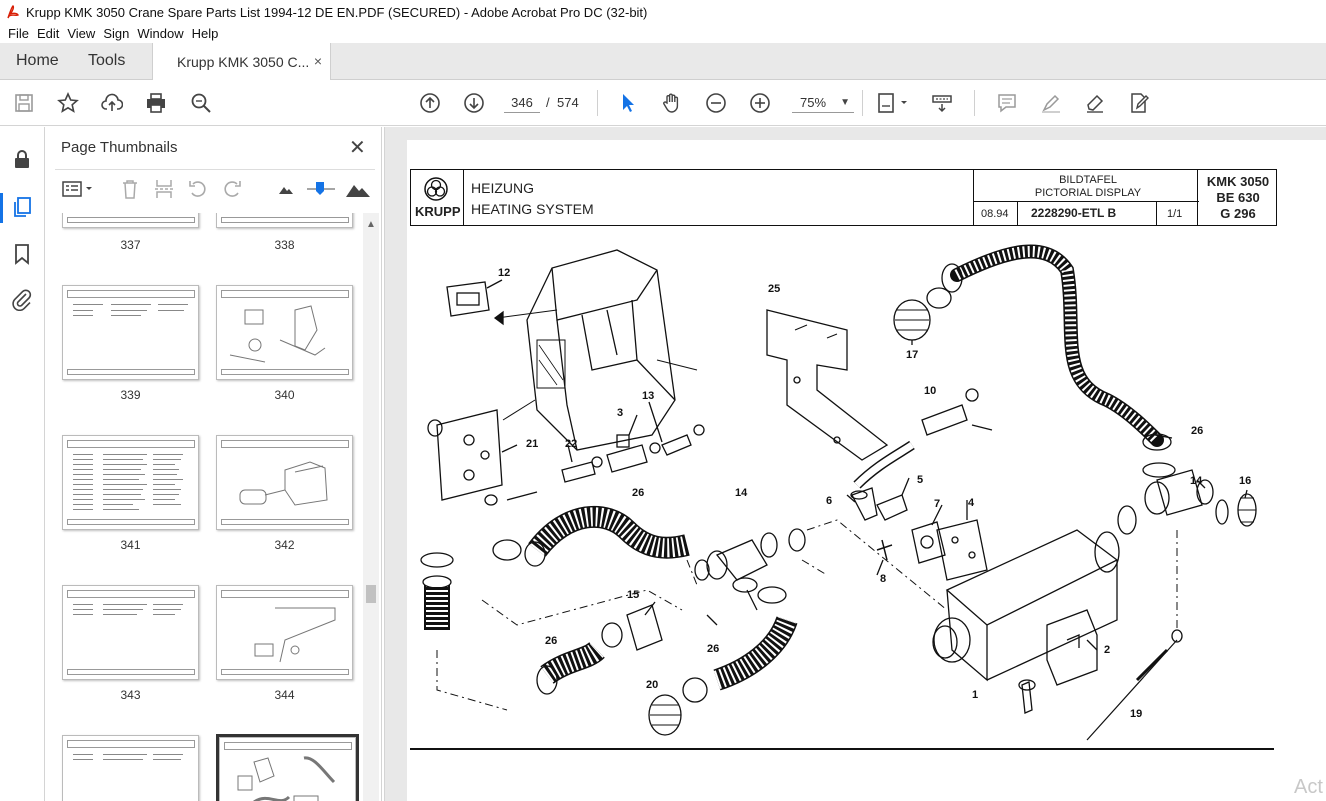 This screenshot has height=801, width=1326. Describe the element at coordinates (205, 33) in the screenshot. I see `menu-help: Help` at that location.